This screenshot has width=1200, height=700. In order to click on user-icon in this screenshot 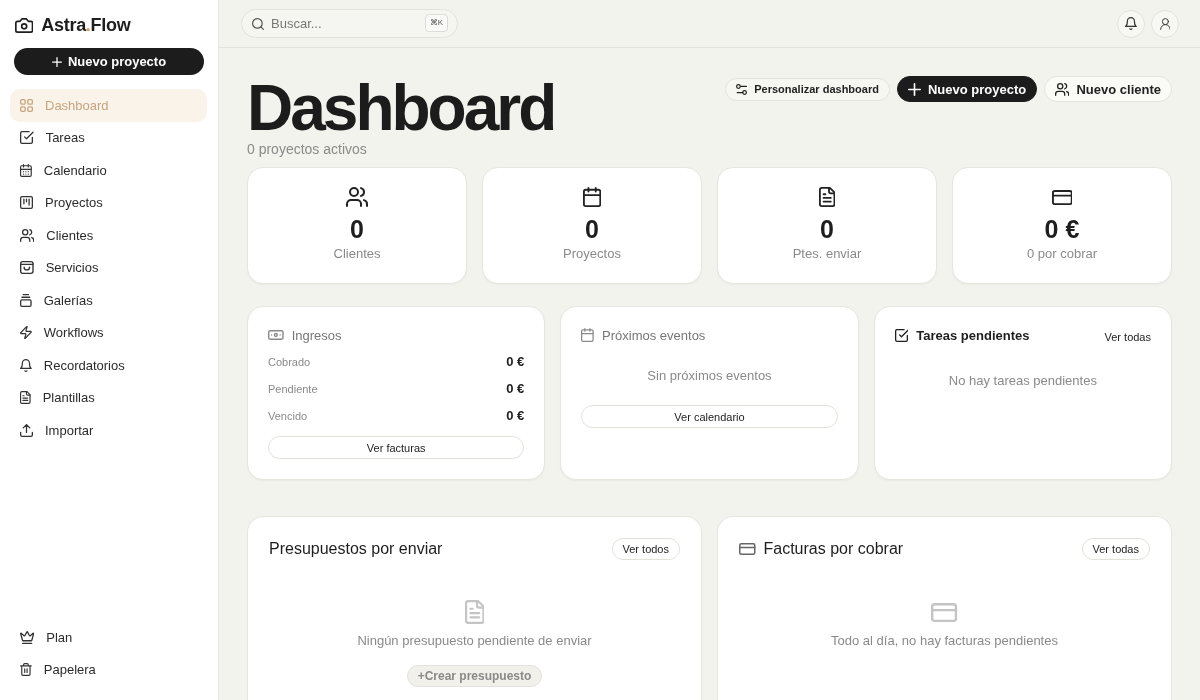, I will do `click(1165, 23)`.